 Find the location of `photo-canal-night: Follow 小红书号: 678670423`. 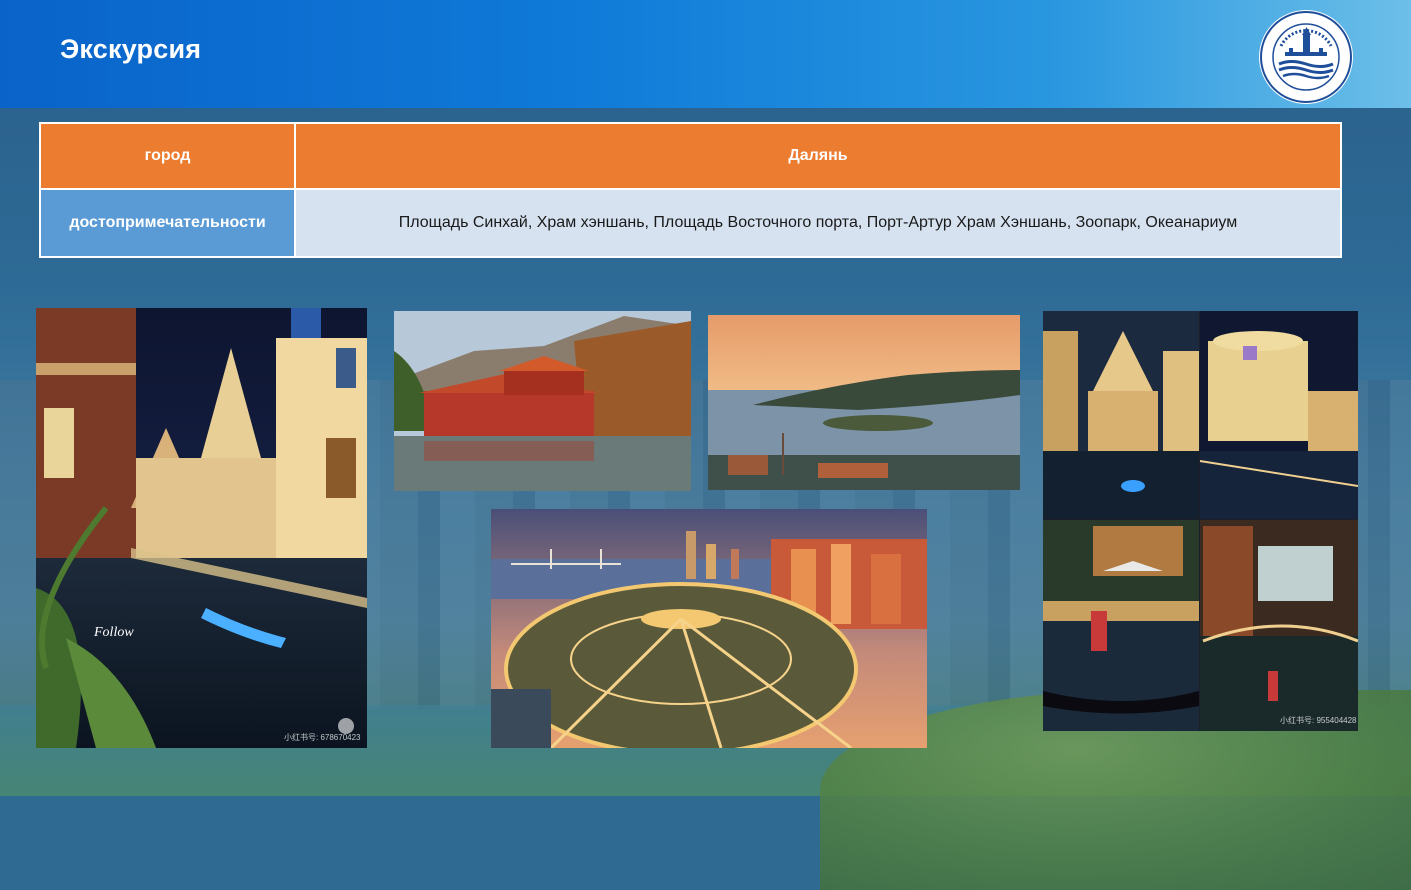

photo-canal-night: Follow 小红书号: 678670423 is located at coordinates (201, 528).